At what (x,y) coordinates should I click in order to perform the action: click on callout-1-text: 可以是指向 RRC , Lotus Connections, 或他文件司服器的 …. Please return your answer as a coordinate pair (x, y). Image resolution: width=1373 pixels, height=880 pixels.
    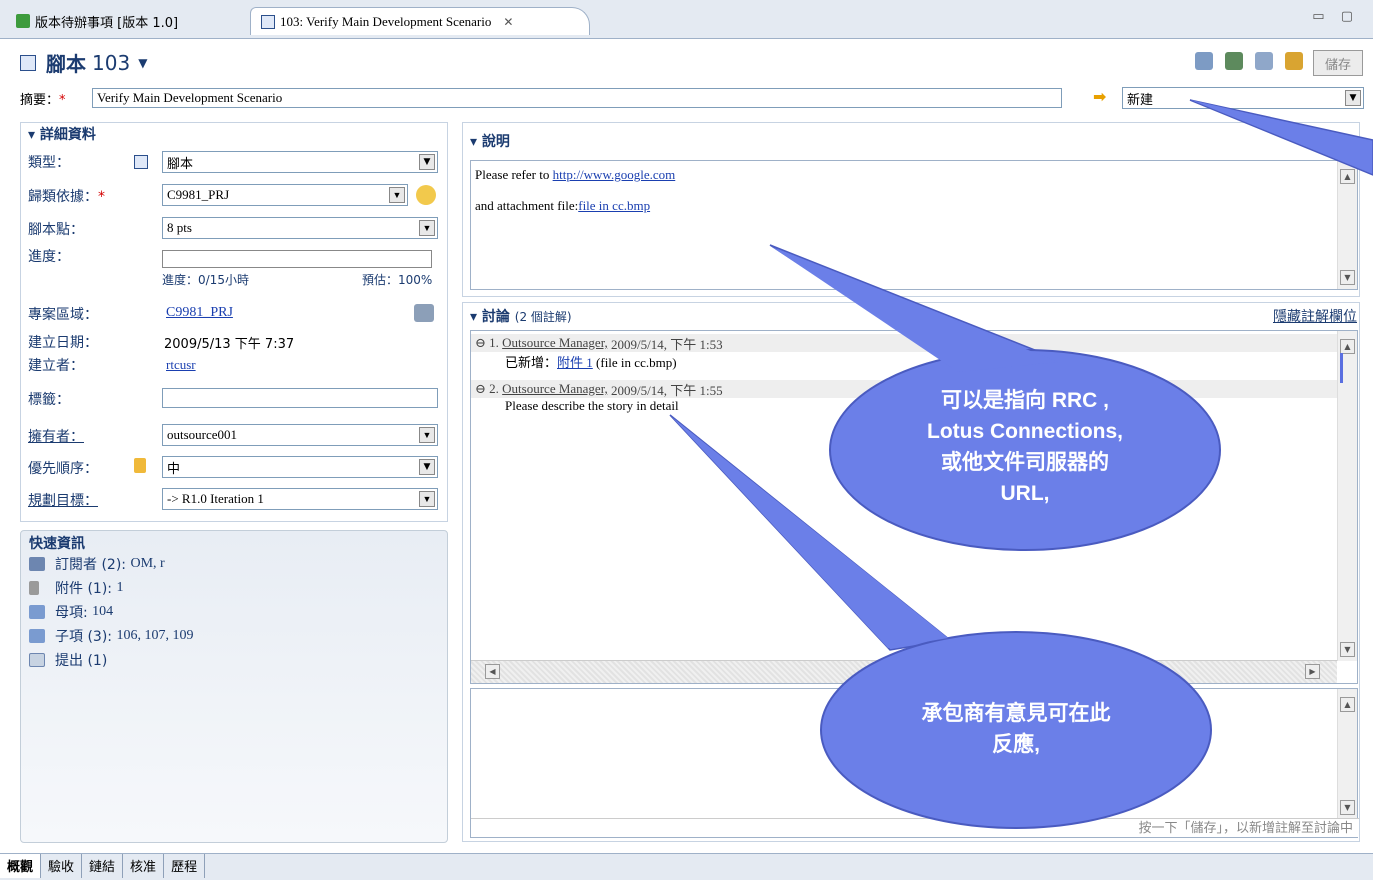
    Looking at the image, I should click on (1025, 447).